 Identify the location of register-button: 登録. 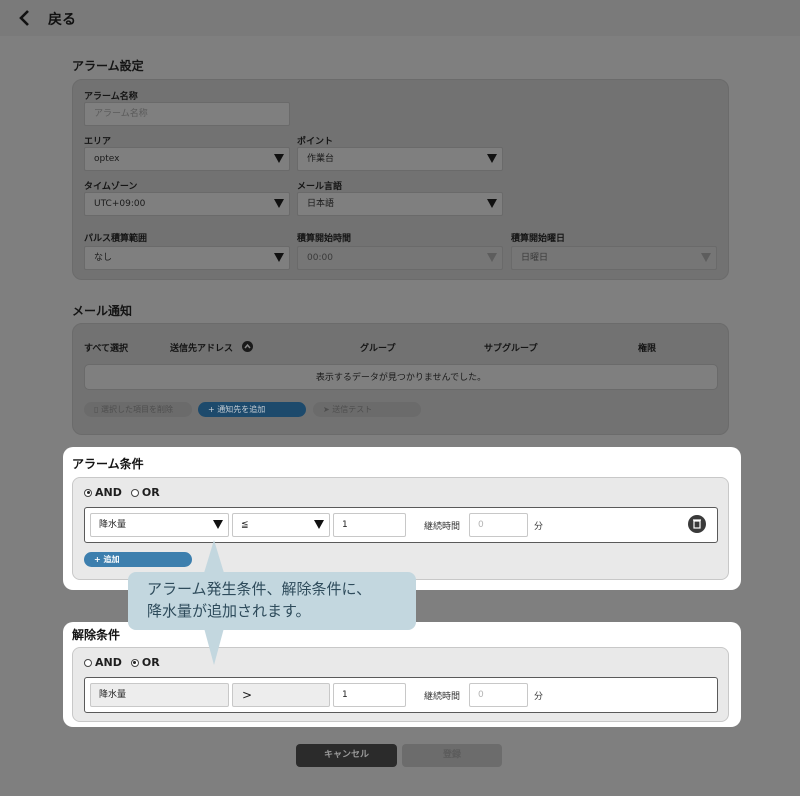
(452, 755).